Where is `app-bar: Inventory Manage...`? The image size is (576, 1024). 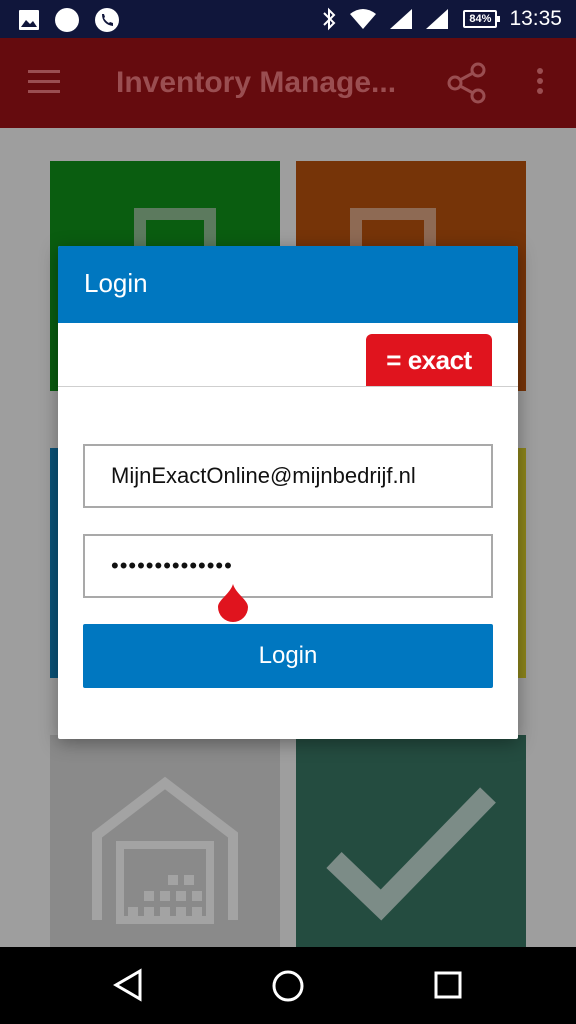 app-bar: Inventory Manage... is located at coordinates (288, 83).